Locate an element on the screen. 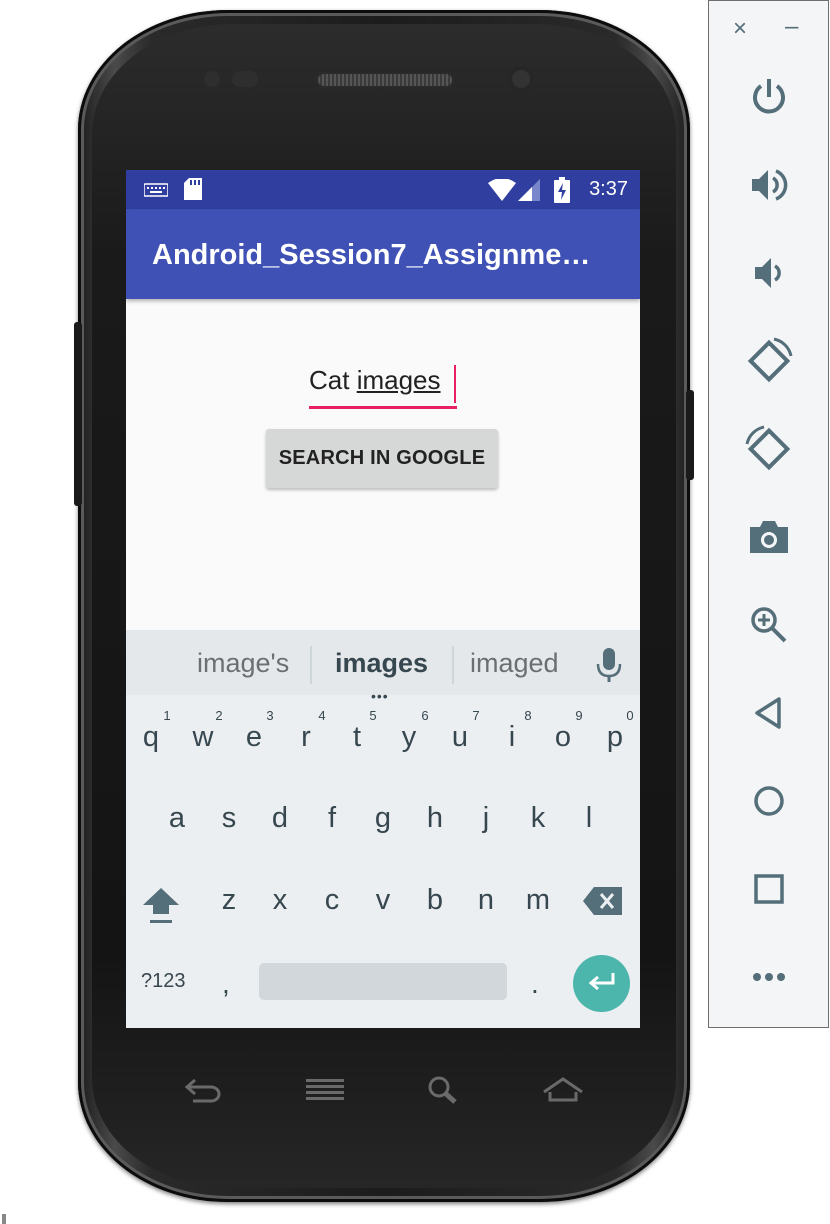  rotate-right-icon is located at coordinates (769, 449).